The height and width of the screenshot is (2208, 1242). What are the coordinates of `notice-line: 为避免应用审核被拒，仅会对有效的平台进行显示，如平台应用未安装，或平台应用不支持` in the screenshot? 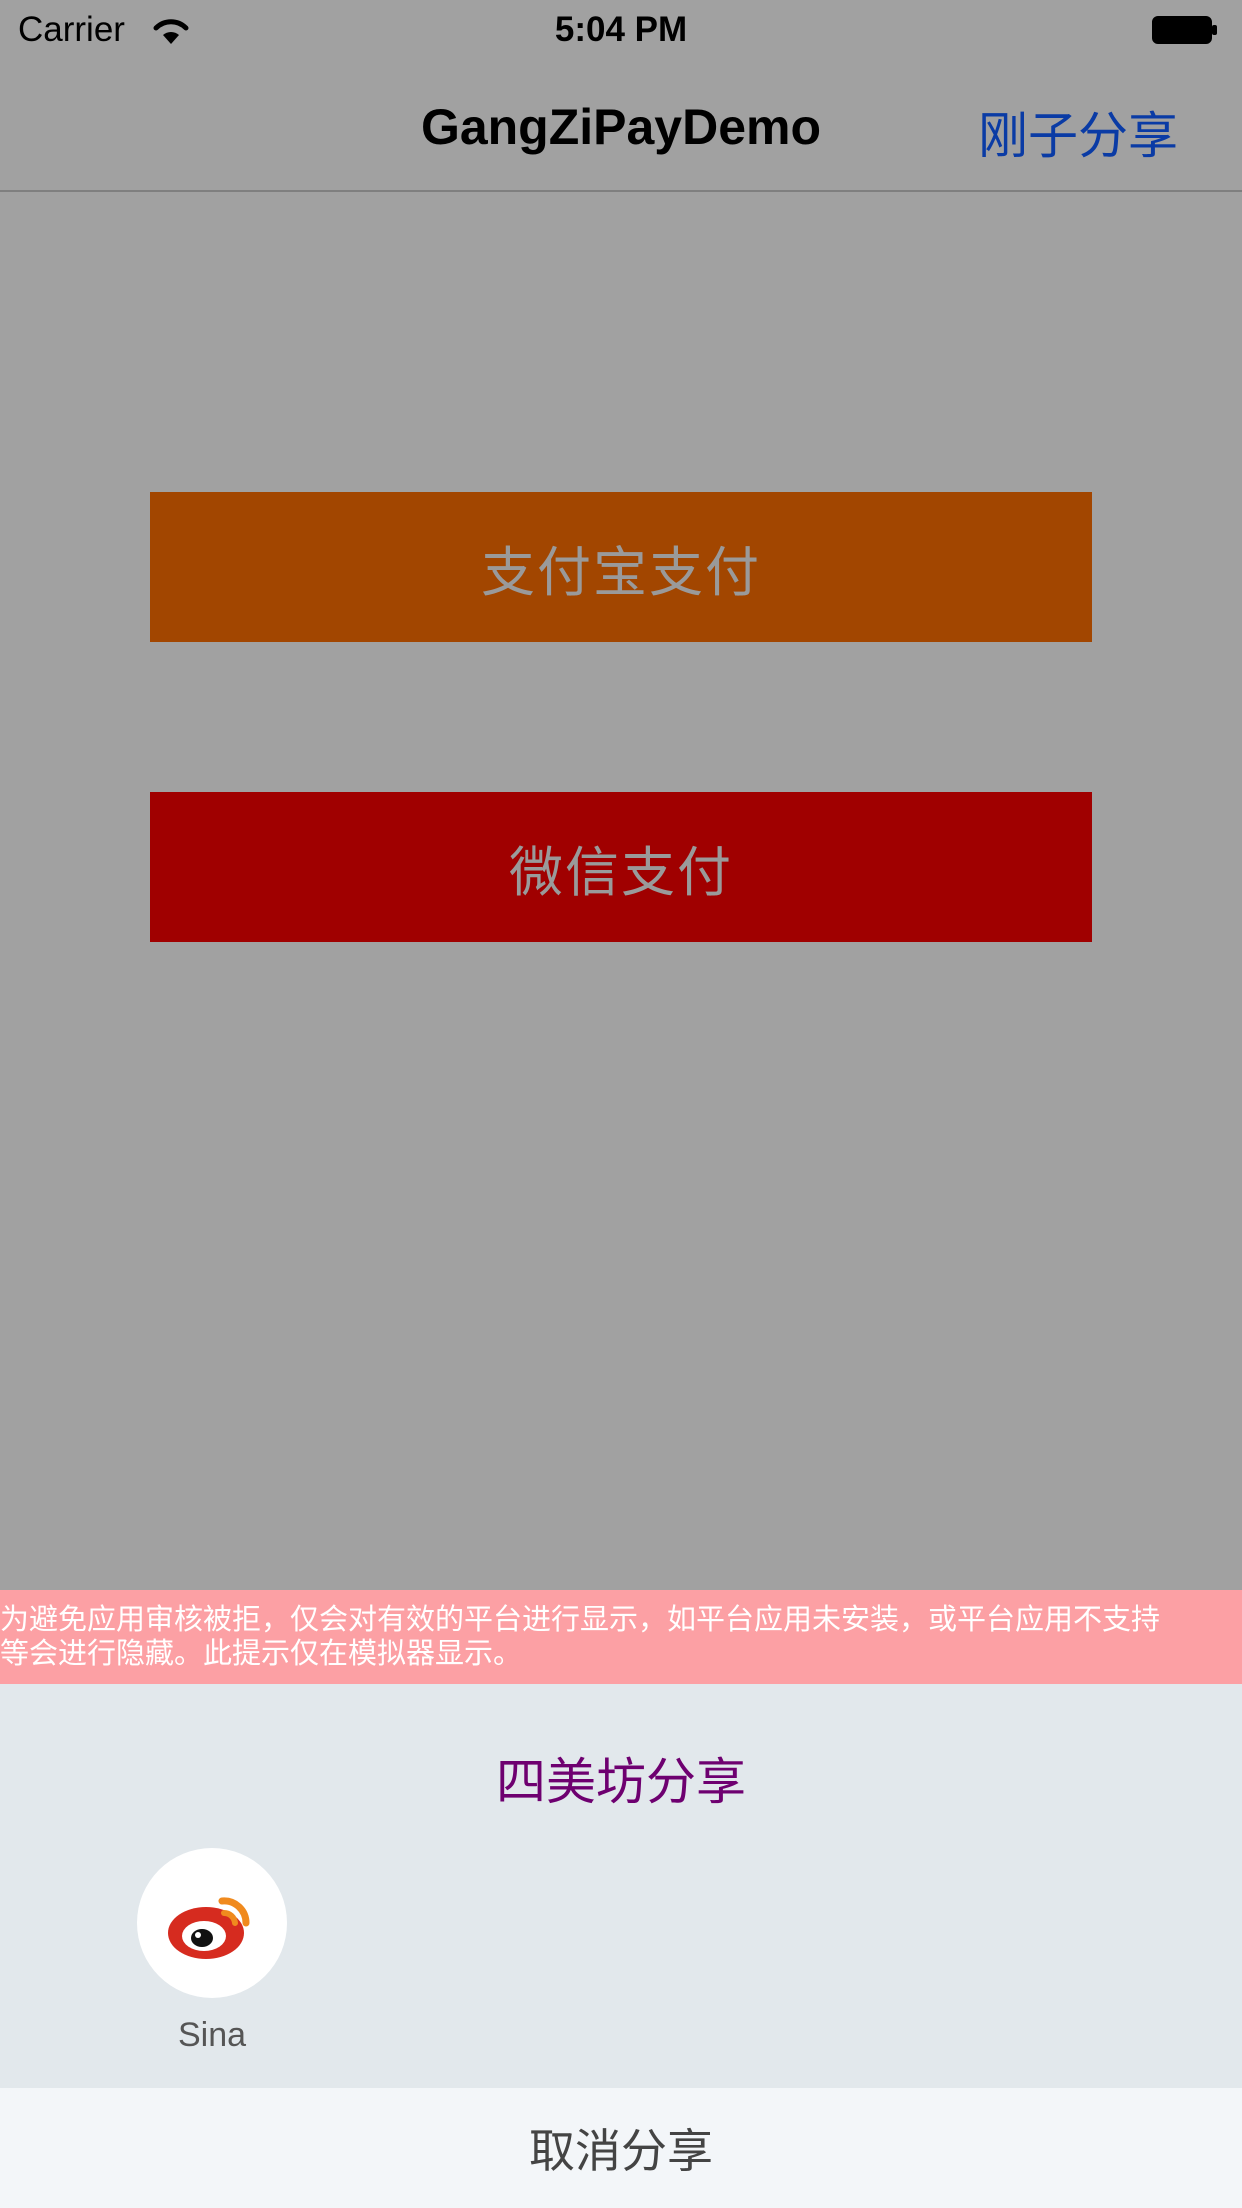 It's located at (580, 1619).